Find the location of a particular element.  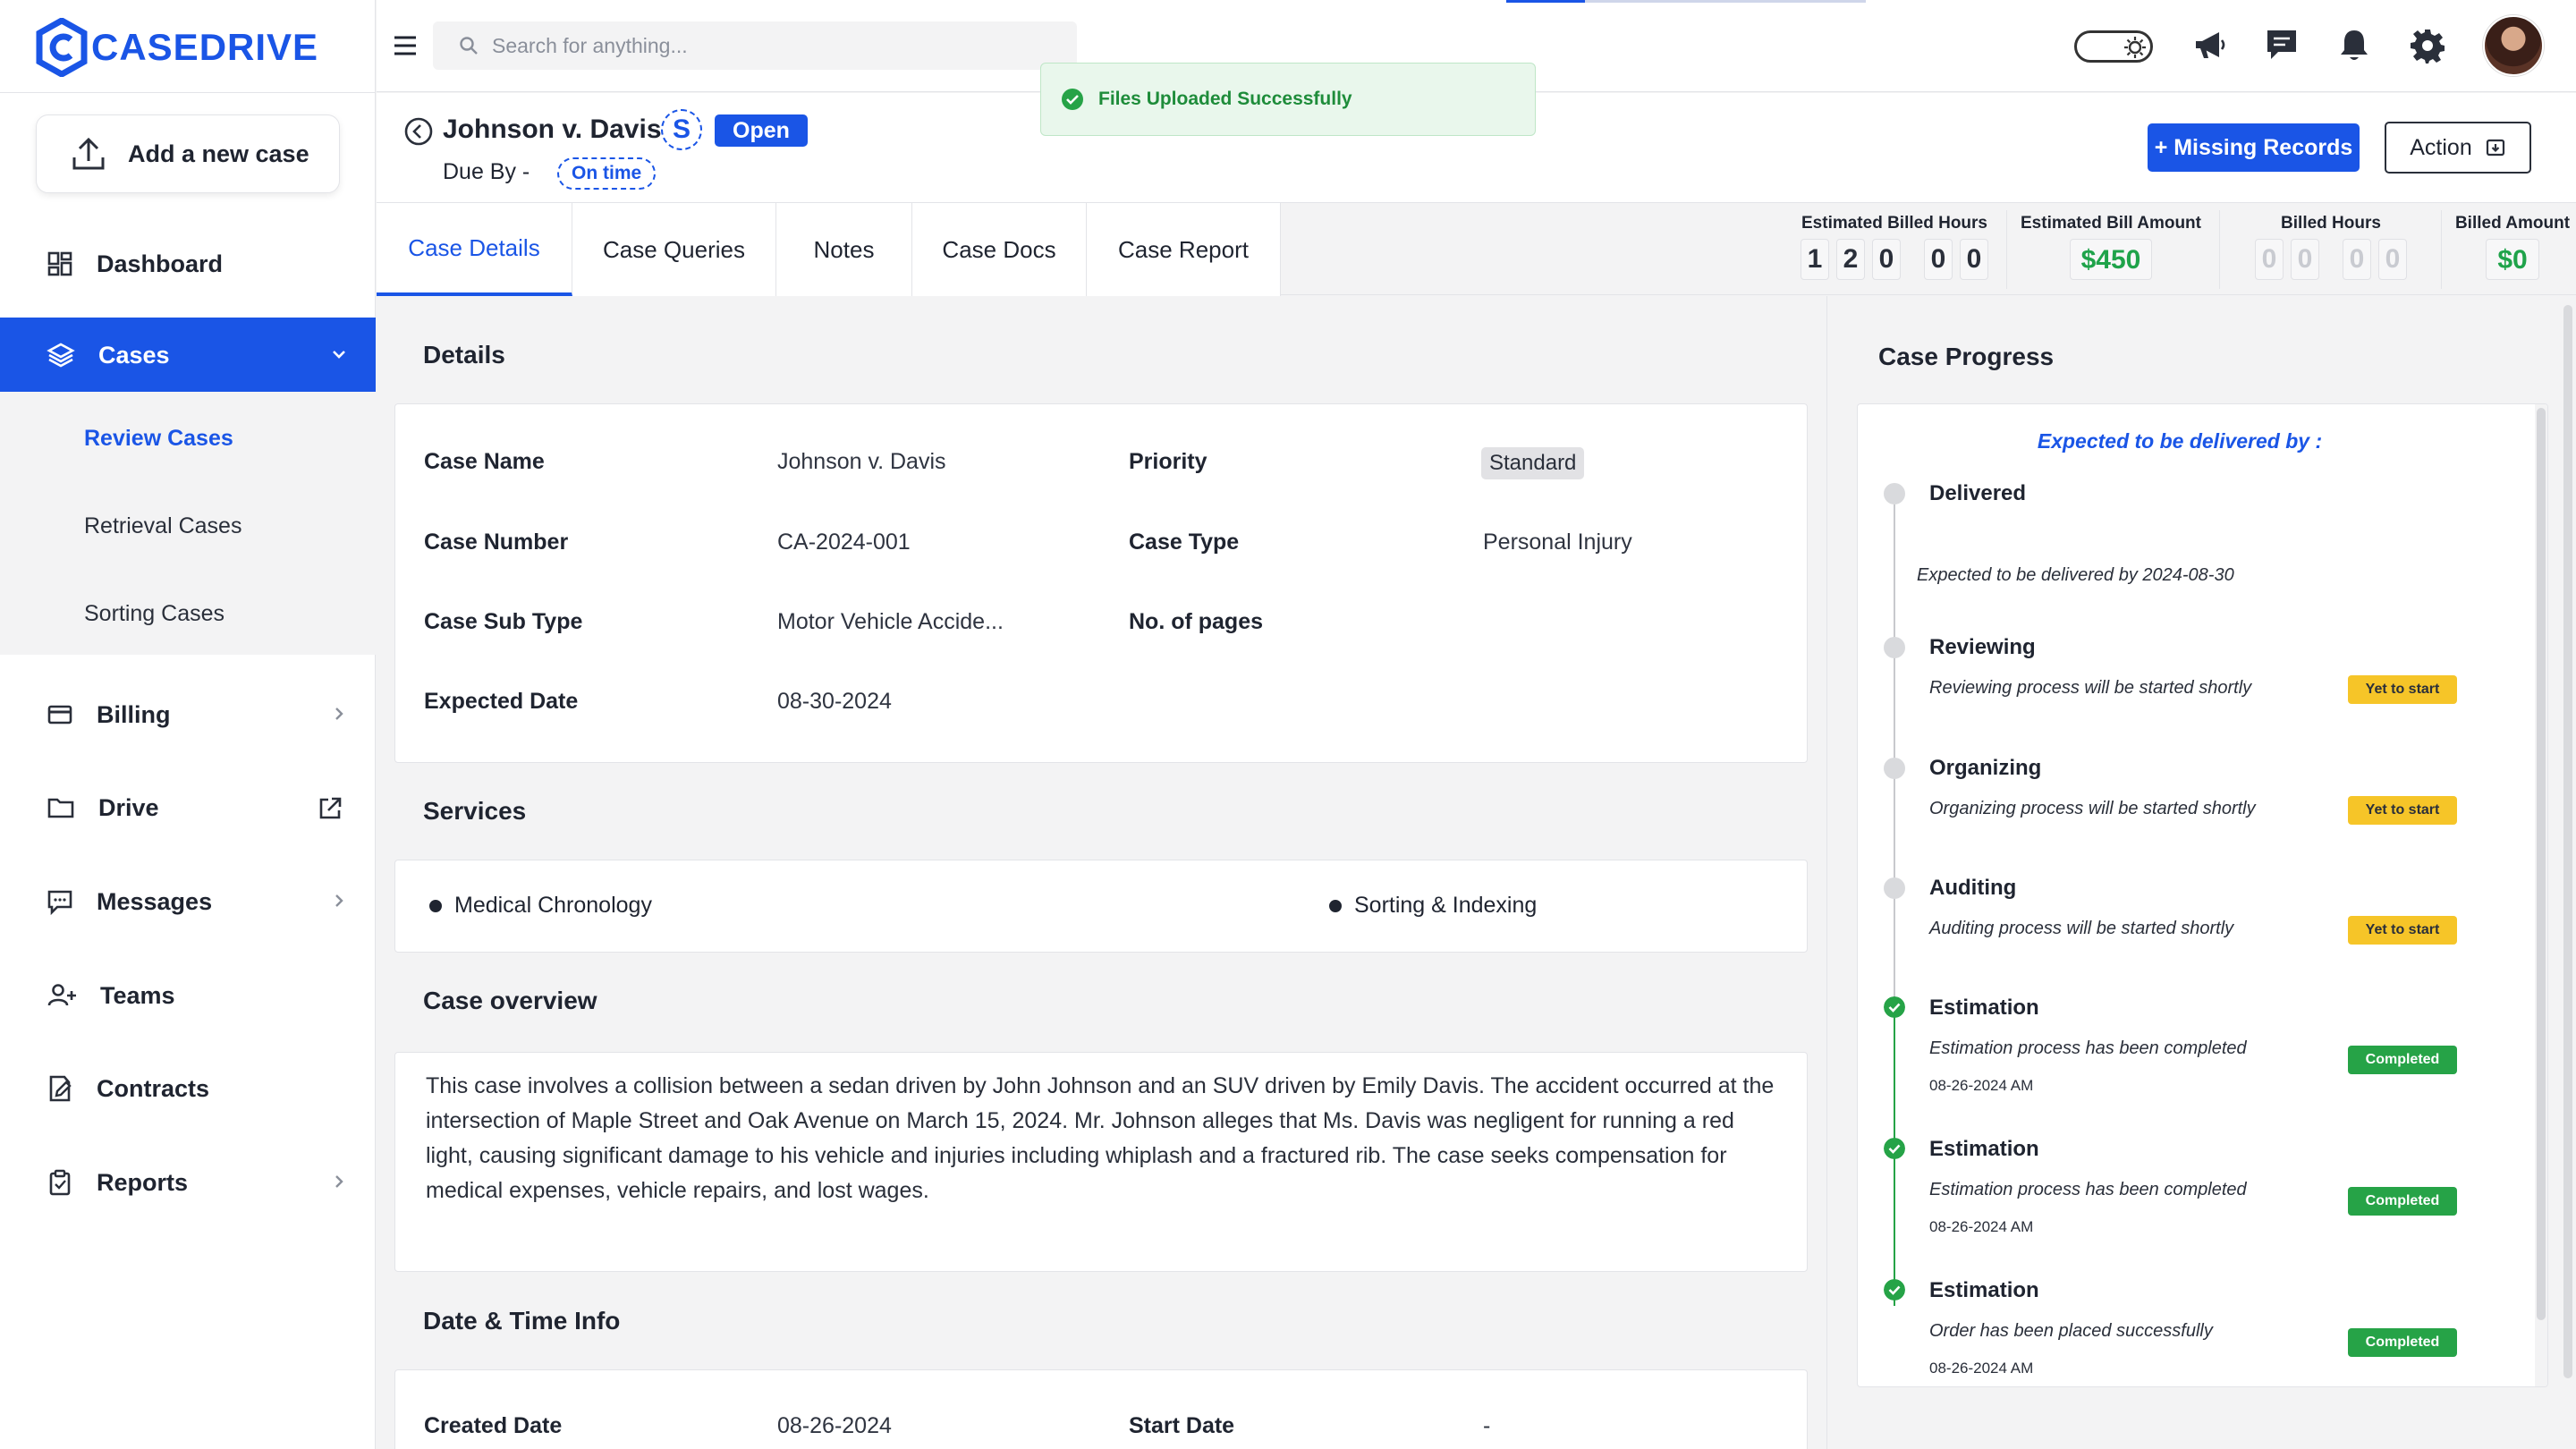

datetime-title: Date & Time Info is located at coordinates (522, 1321).